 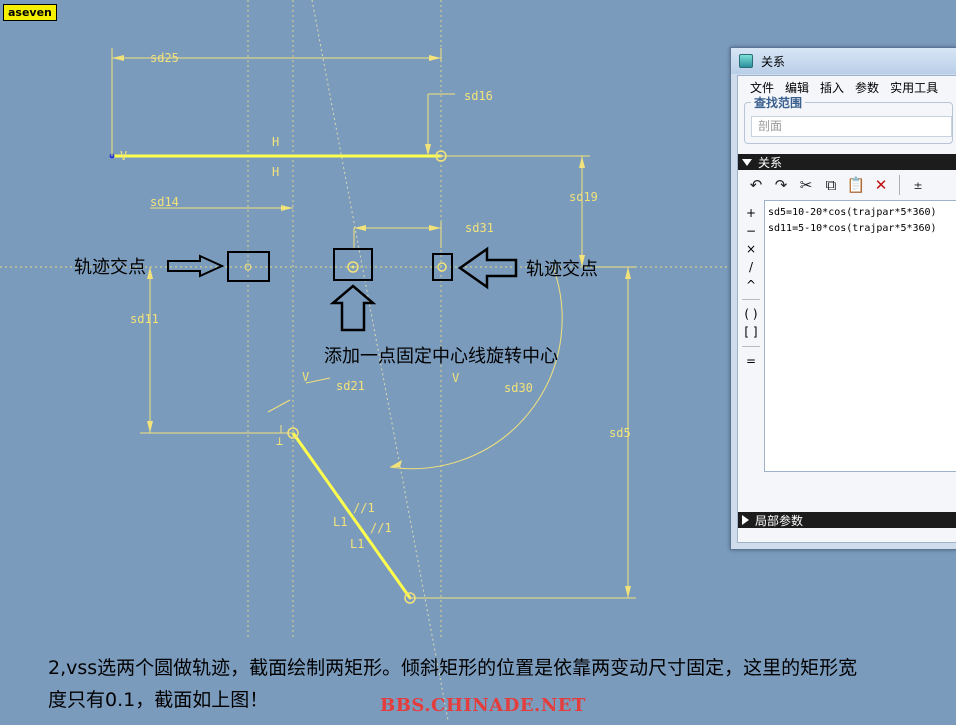 I want to click on cut-icon: ✂, so click(x=806, y=185).